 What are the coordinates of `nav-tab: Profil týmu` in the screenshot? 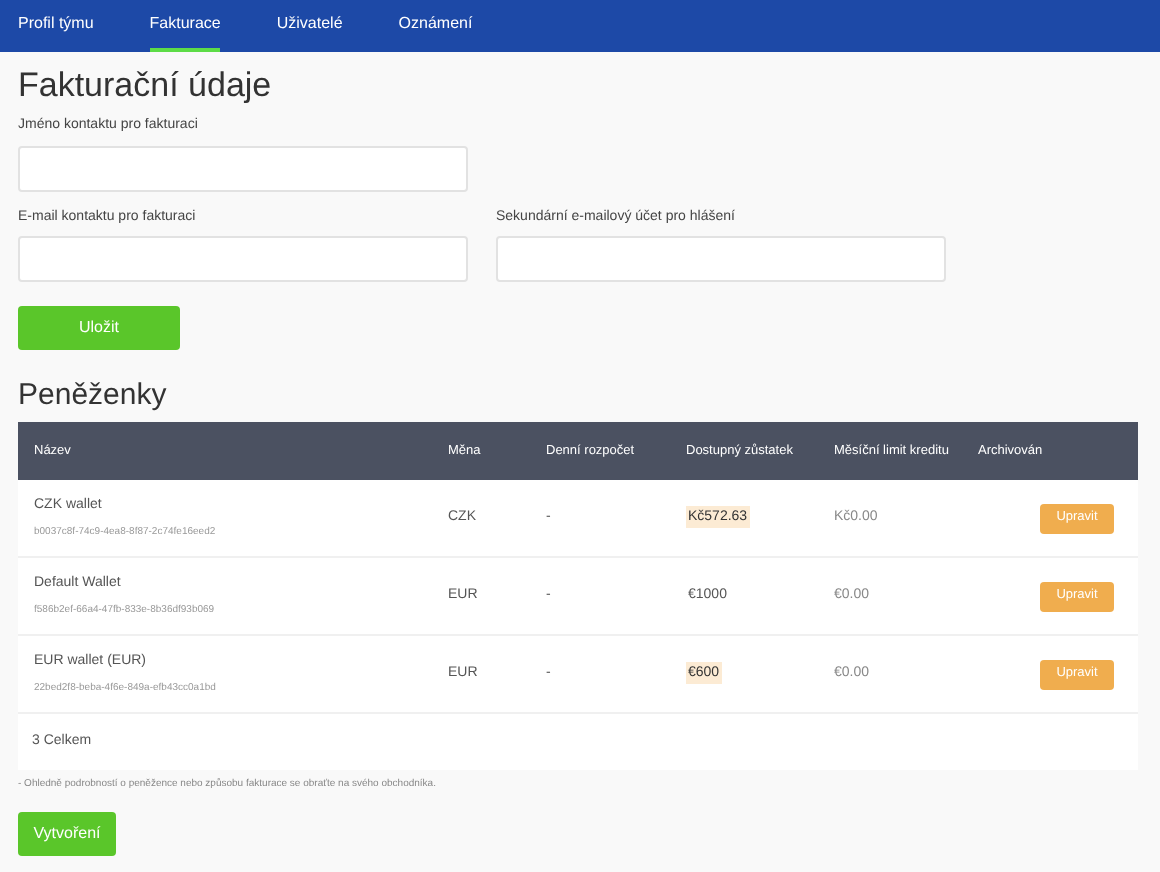 It's located at (56, 26).